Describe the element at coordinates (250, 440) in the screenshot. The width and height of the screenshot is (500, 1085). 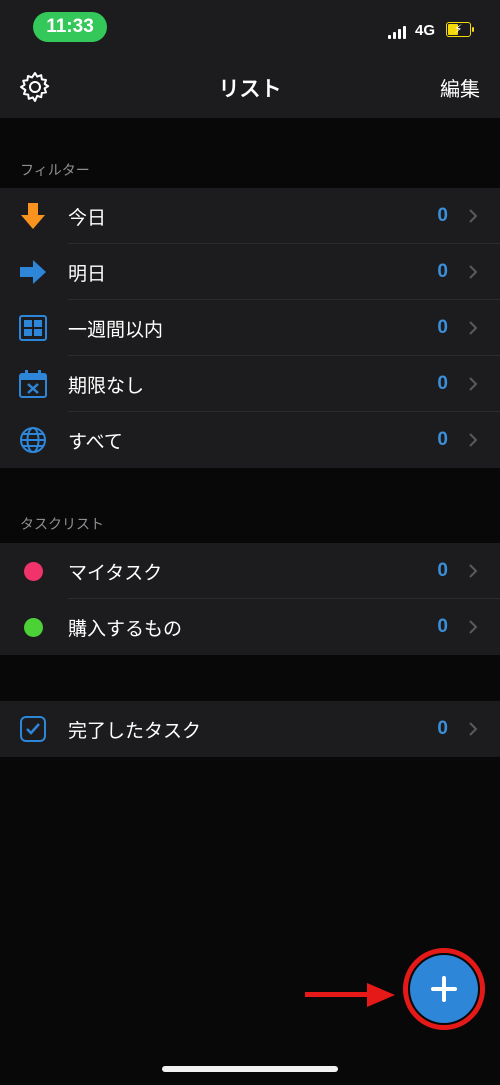
I see `filter-all: すべて 0` at that location.